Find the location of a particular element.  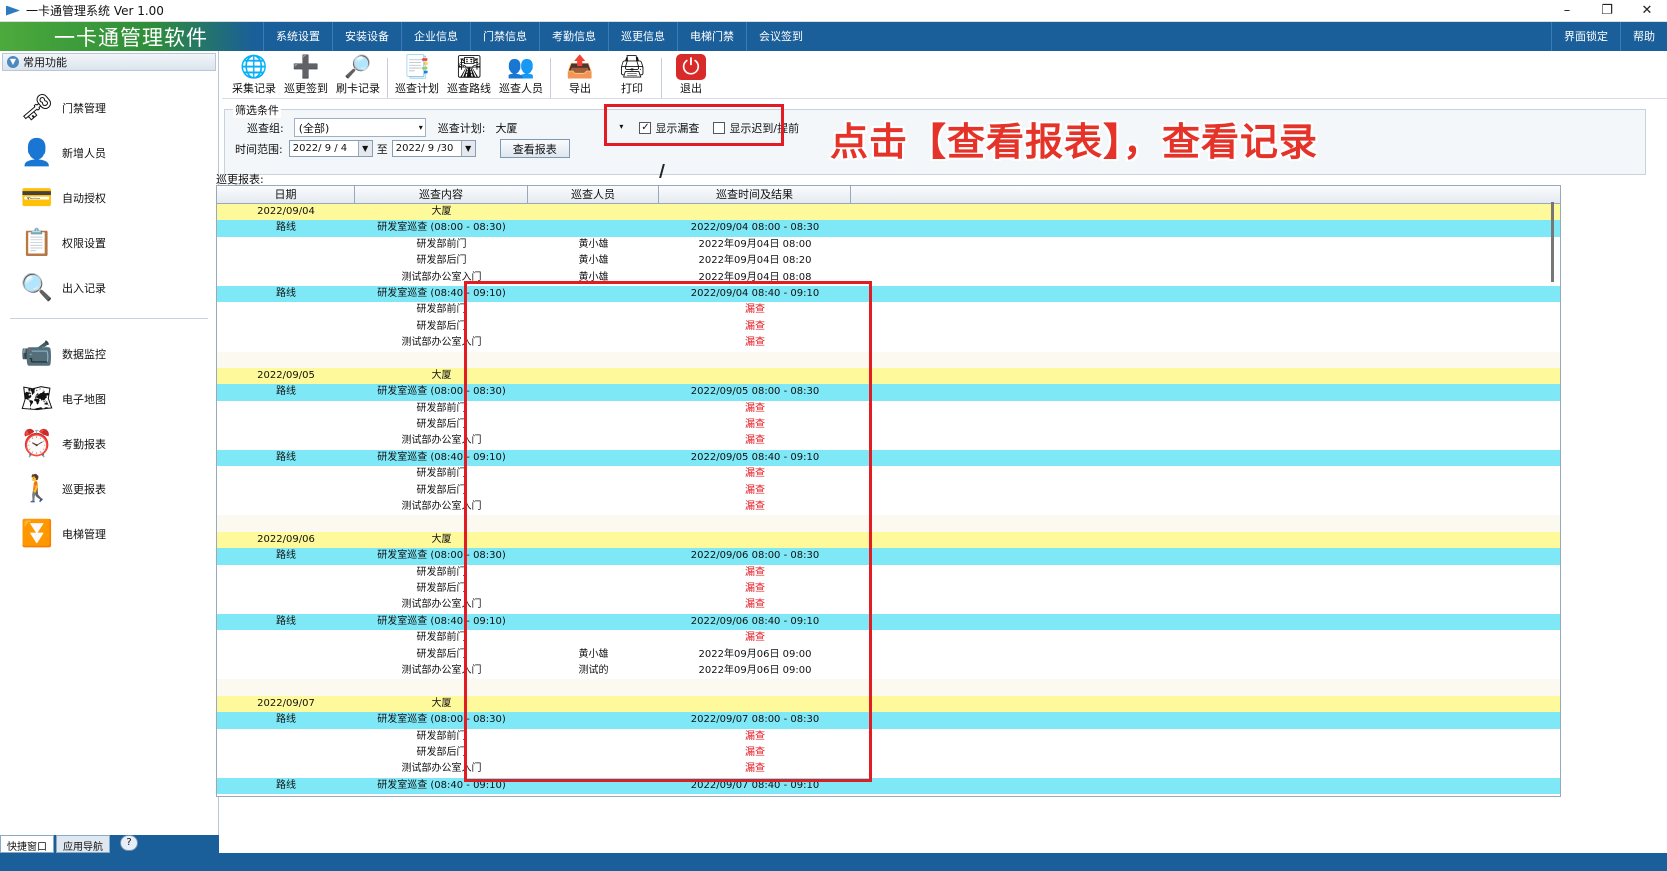

vertical-scrollbar is located at coordinates (1552, 242).